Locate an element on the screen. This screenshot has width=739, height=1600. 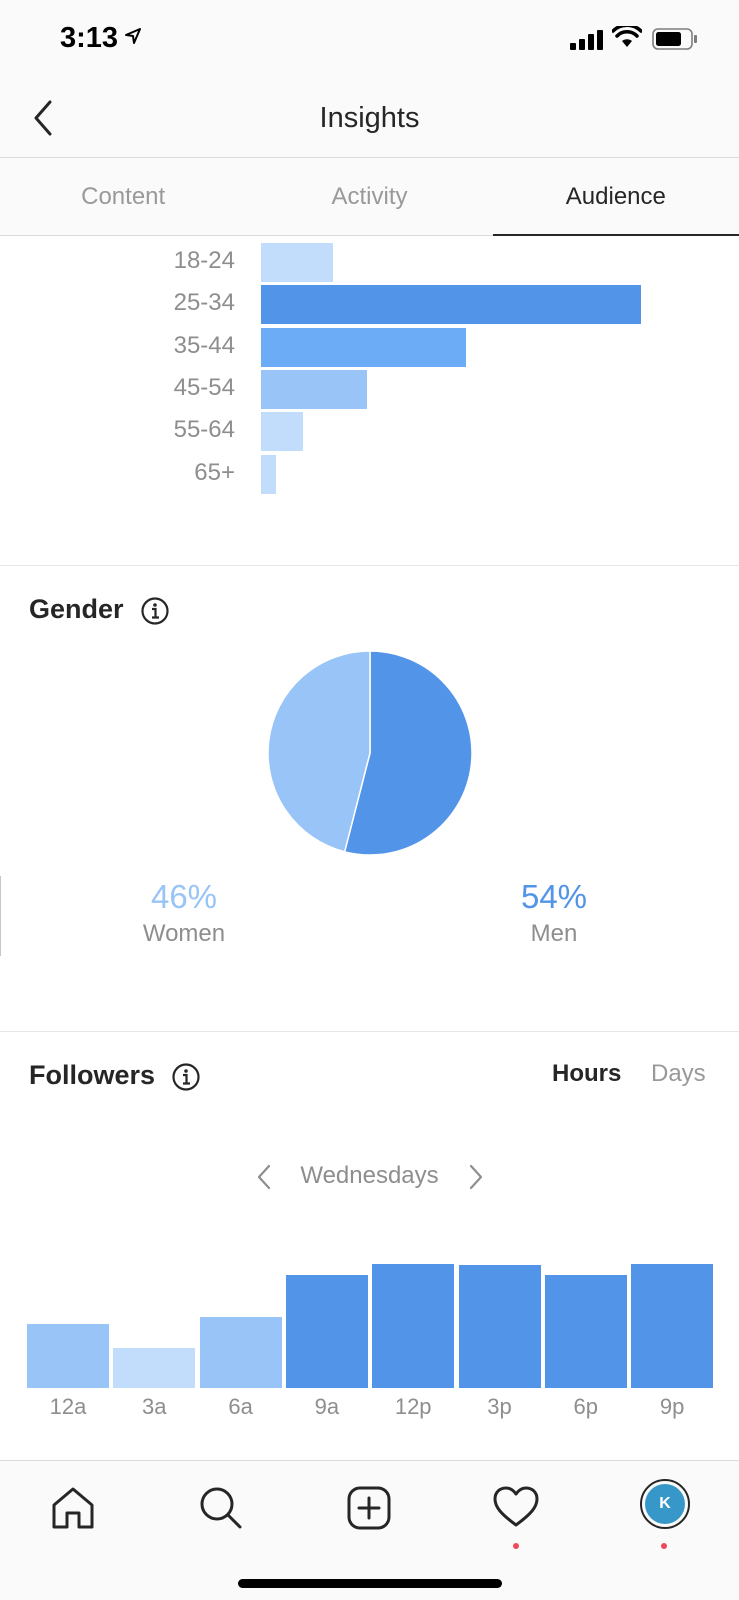
hours-toggle: Hours is located at coordinates (586, 1074).